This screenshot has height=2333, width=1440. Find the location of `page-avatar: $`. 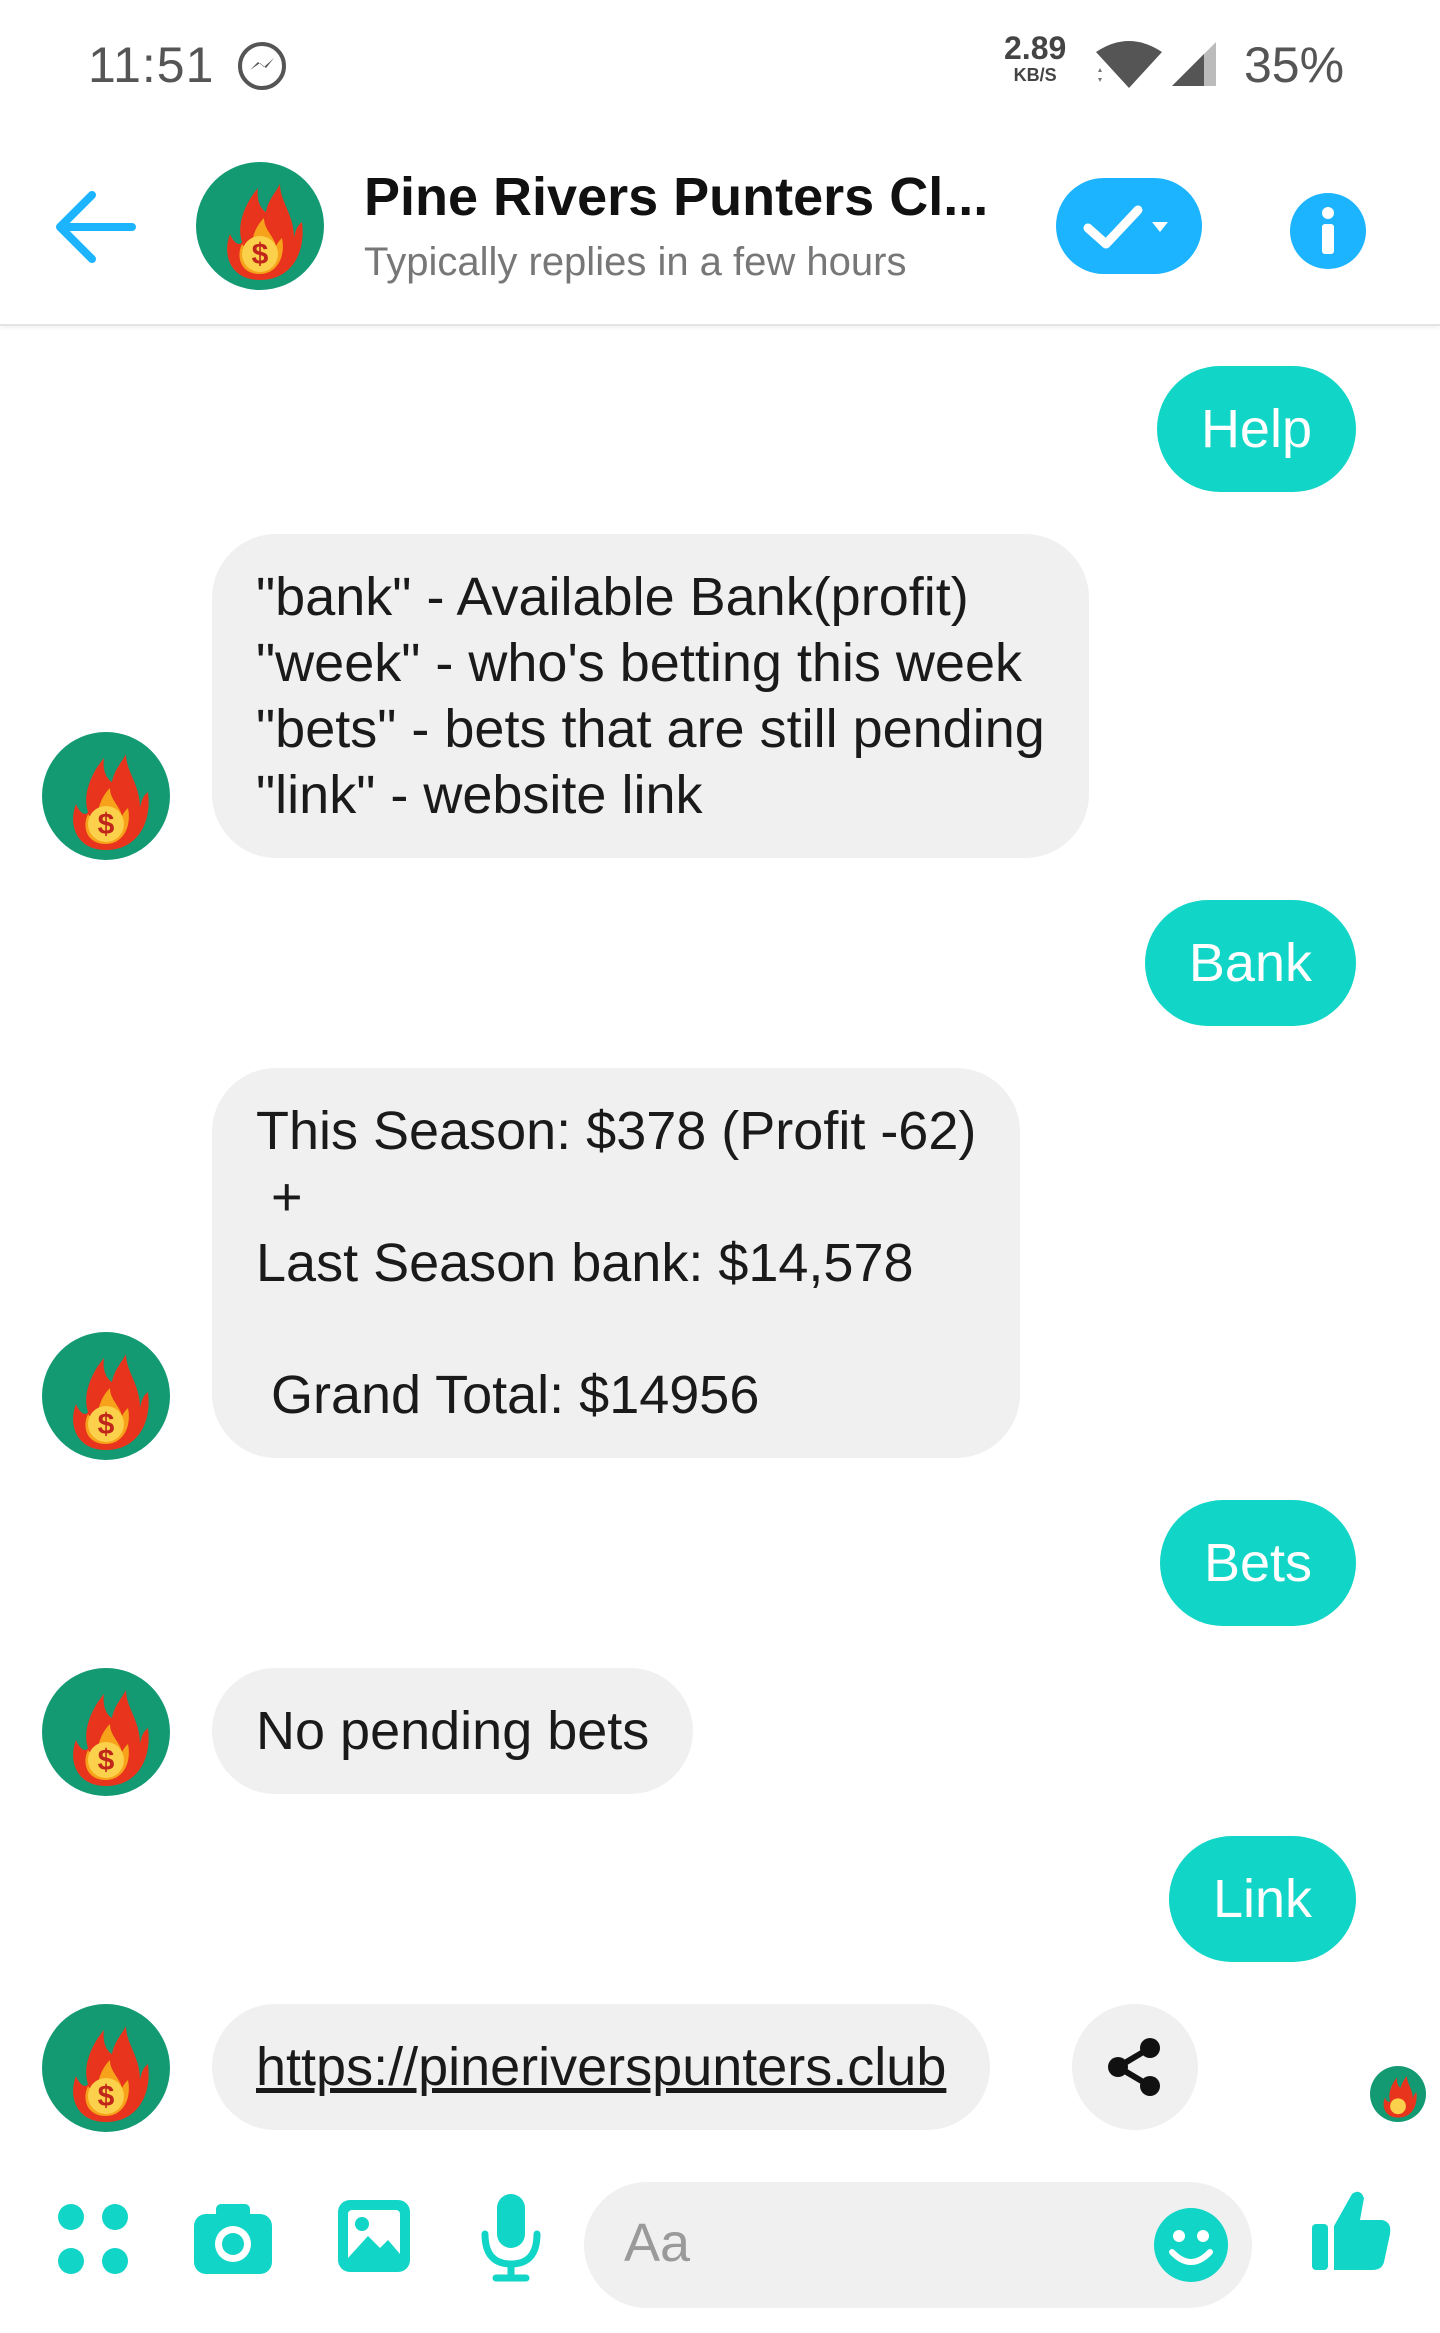

page-avatar: $ is located at coordinates (260, 226).